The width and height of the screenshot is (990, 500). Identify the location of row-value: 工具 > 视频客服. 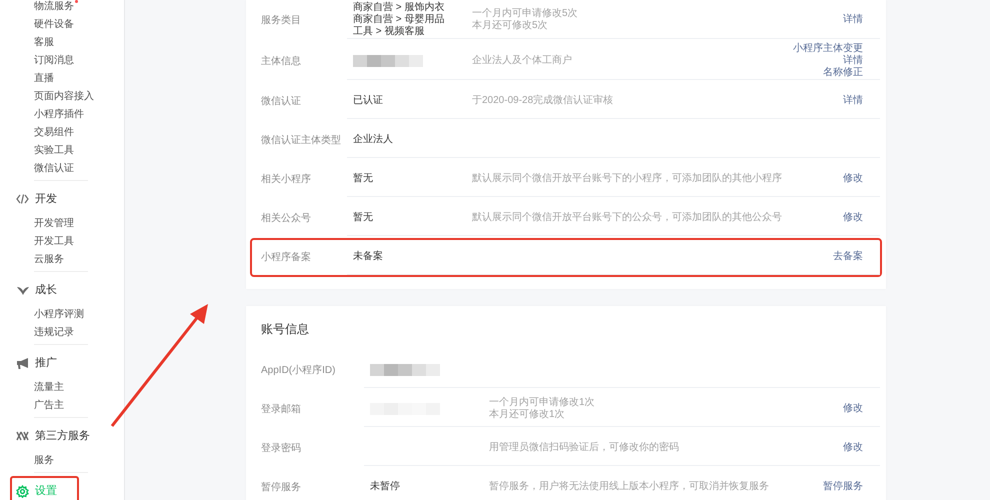
(389, 32).